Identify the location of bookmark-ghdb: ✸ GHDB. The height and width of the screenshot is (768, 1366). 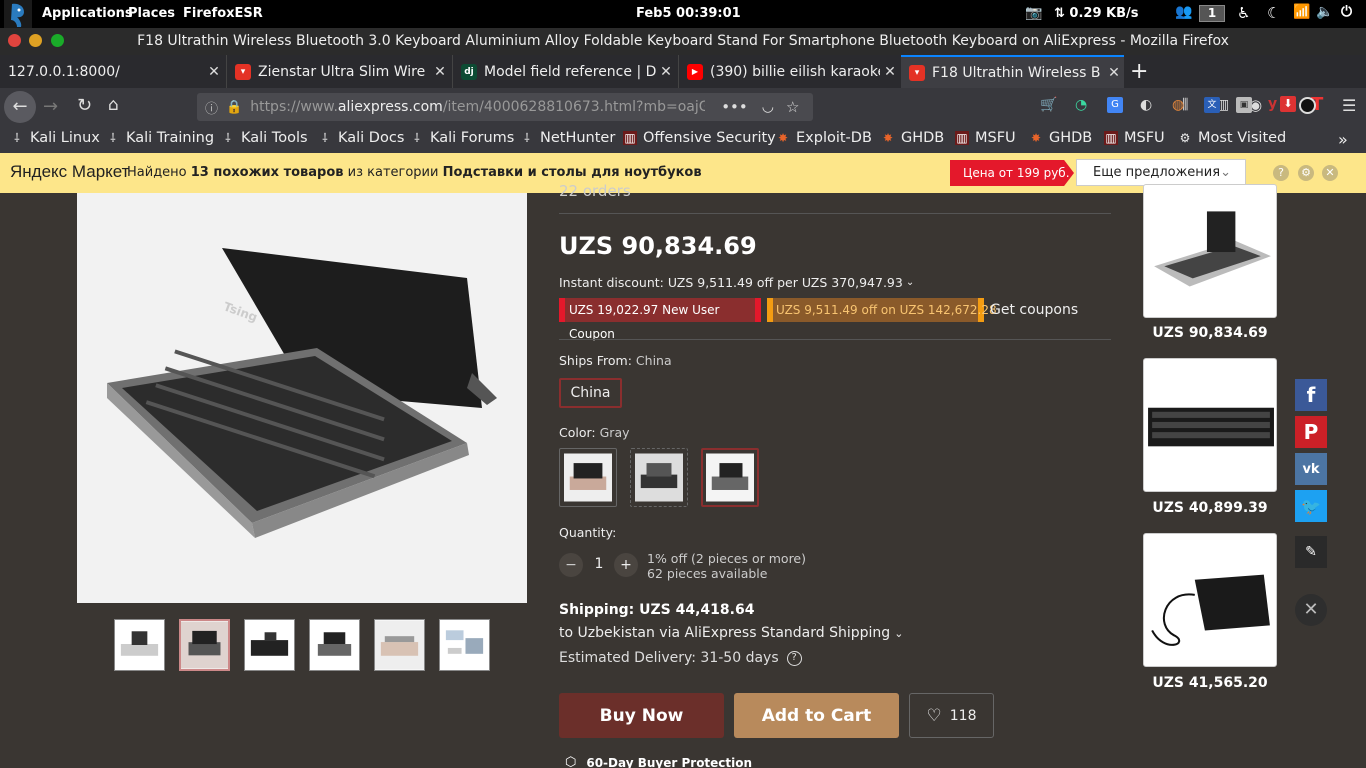
(912, 138).